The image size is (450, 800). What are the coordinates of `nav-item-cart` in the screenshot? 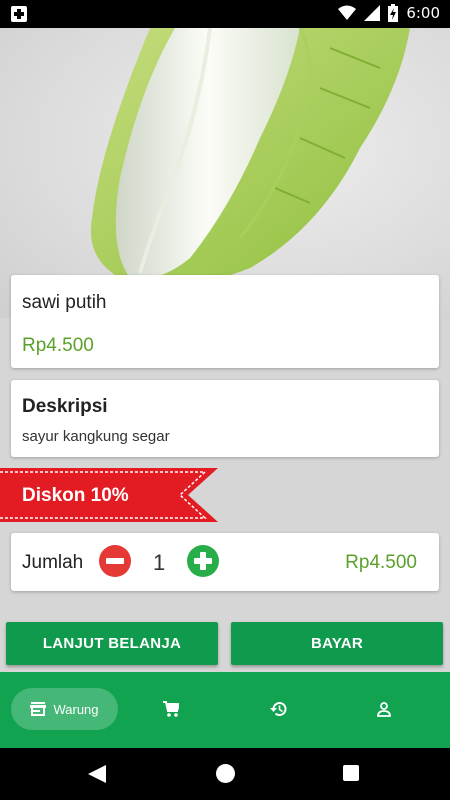 It's located at (171, 709).